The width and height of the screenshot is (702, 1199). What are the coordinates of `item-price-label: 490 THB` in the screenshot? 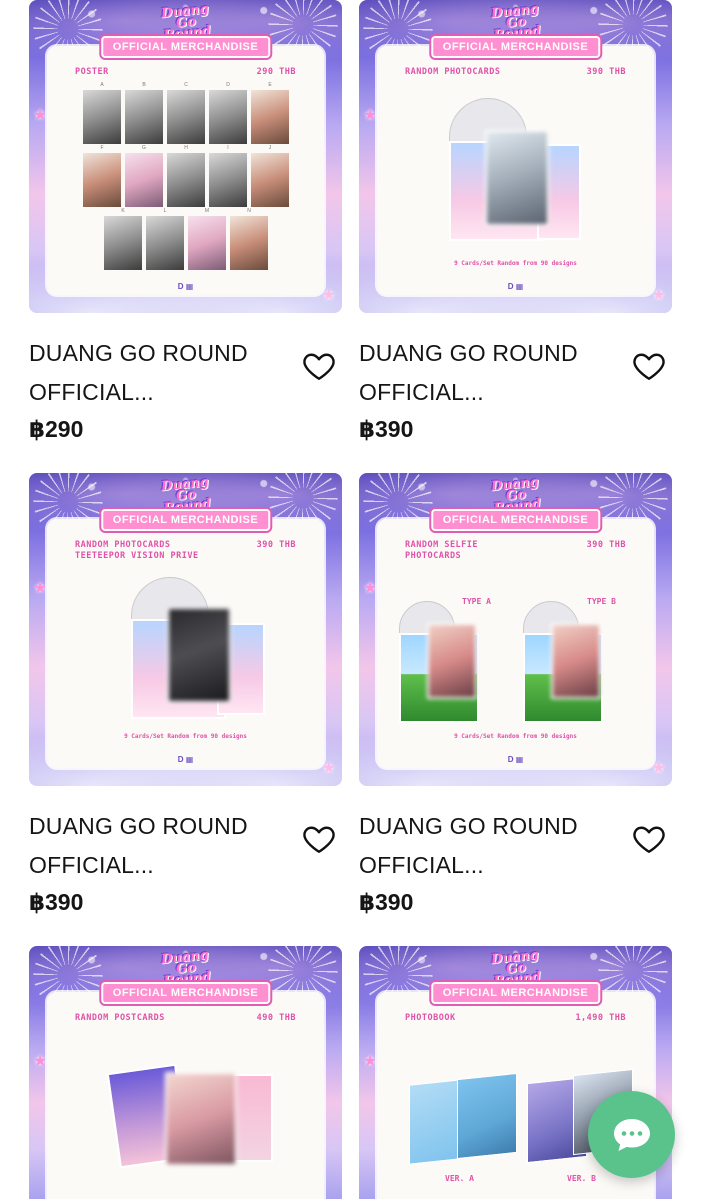 It's located at (276, 1018).